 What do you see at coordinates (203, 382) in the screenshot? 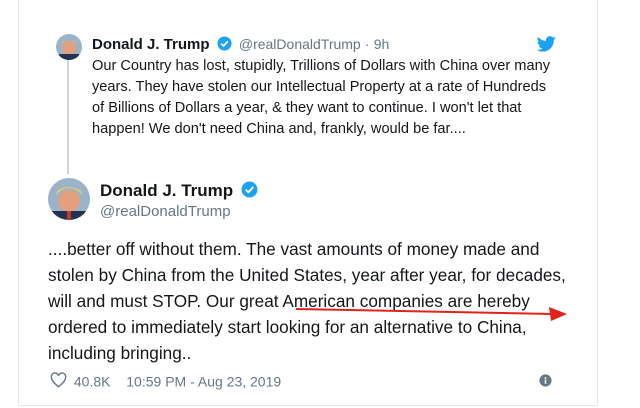
I see `tweet-timestamp: 10:59 PM - Aug 23, 2019` at bounding box center [203, 382].